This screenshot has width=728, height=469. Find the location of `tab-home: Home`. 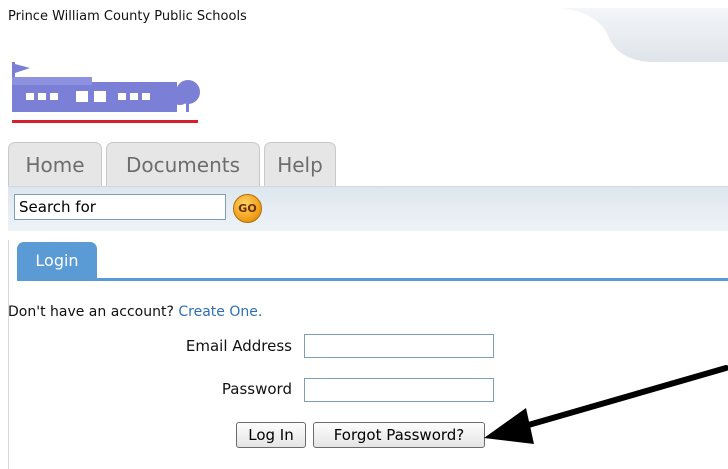

tab-home: Home is located at coordinates (55, 164).